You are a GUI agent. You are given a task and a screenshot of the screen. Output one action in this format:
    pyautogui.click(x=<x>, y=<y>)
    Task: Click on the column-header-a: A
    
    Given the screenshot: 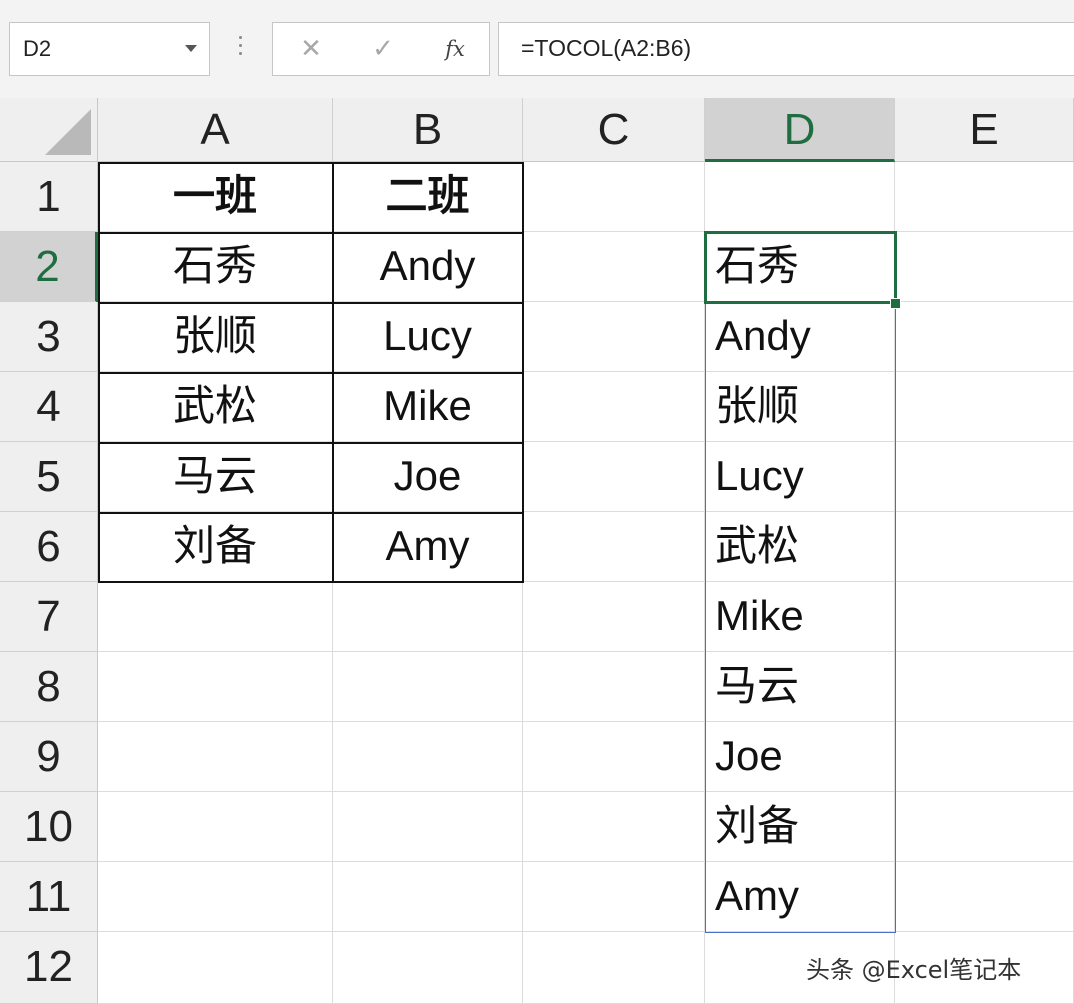 What is the action you would take?
    pyautogui.click(x=215, y=130)
    